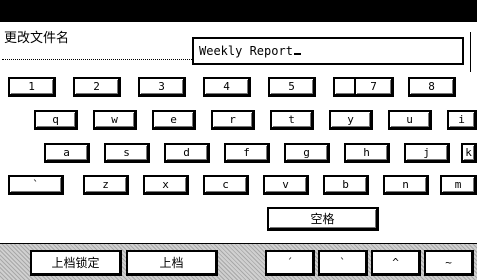  Describe the element at coordinates (374, 87) in the screenshot. I see `key-7: 7` at that location.